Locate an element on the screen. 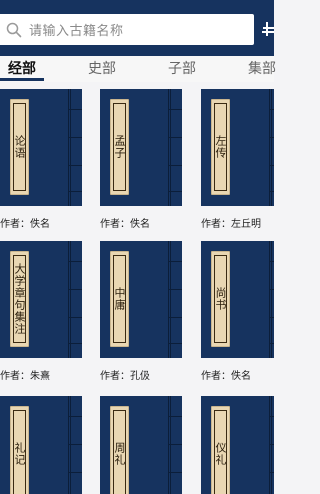 The height and width of the screenshot is (494, 320). book-title: 中庸 is located at coordinates (119, 299).